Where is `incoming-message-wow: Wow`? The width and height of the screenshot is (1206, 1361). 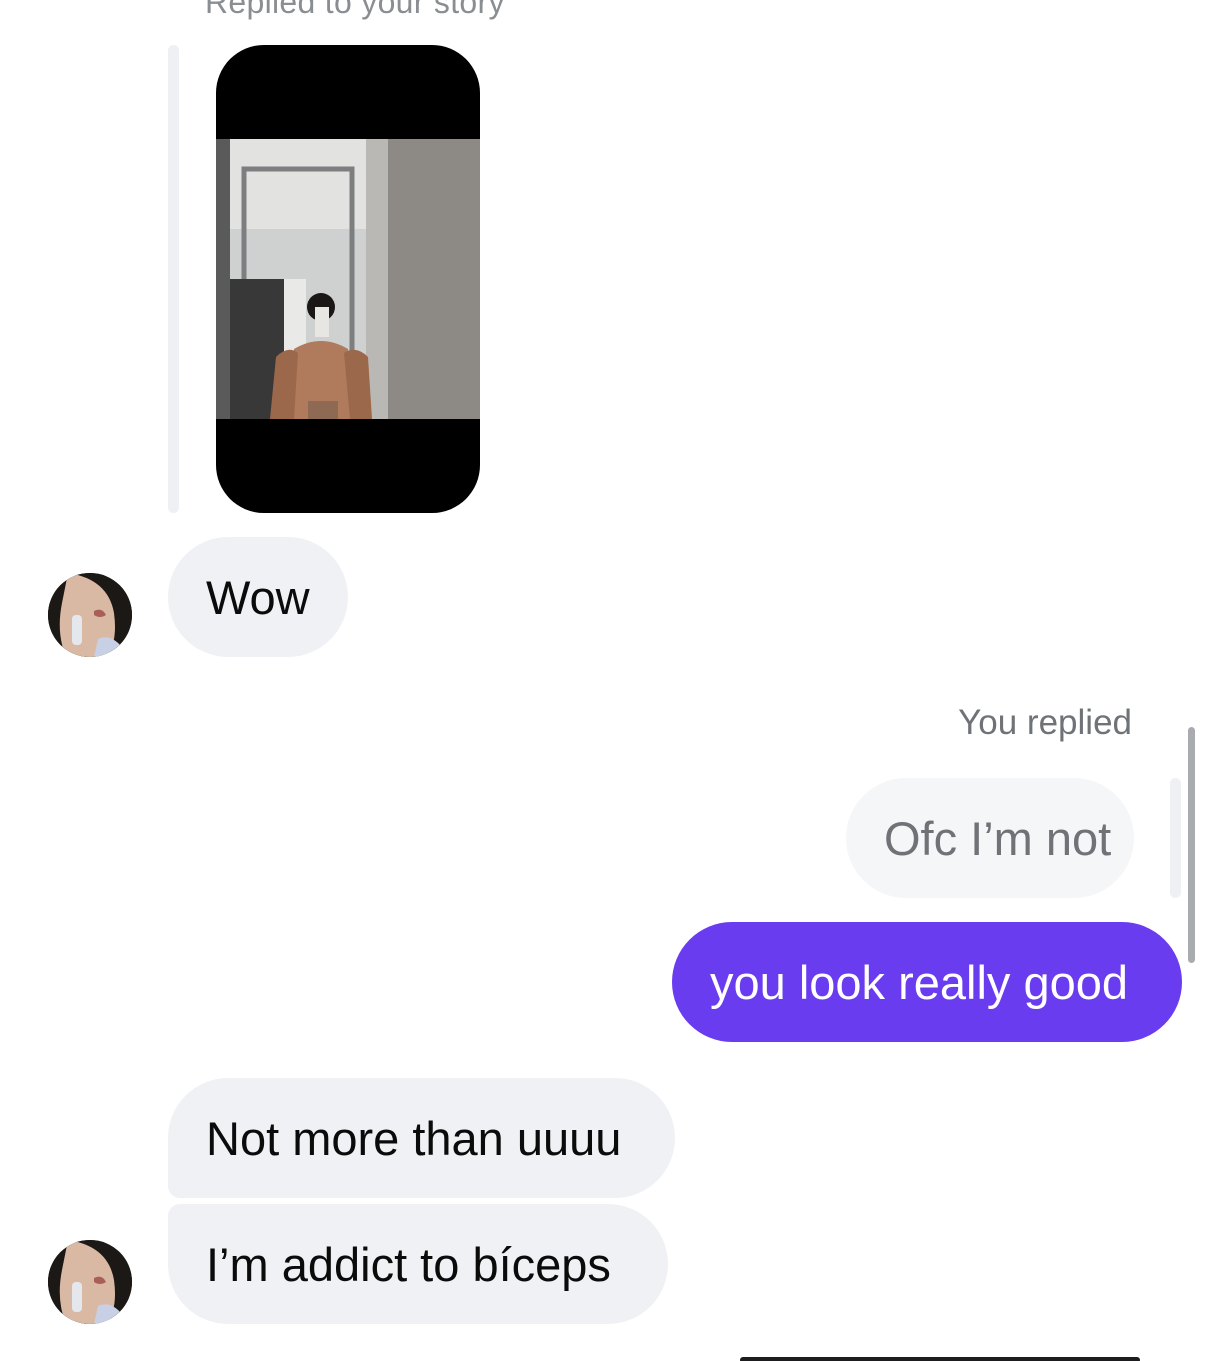
incoming-message-wow: Wow is located at coordinates (258, 597).